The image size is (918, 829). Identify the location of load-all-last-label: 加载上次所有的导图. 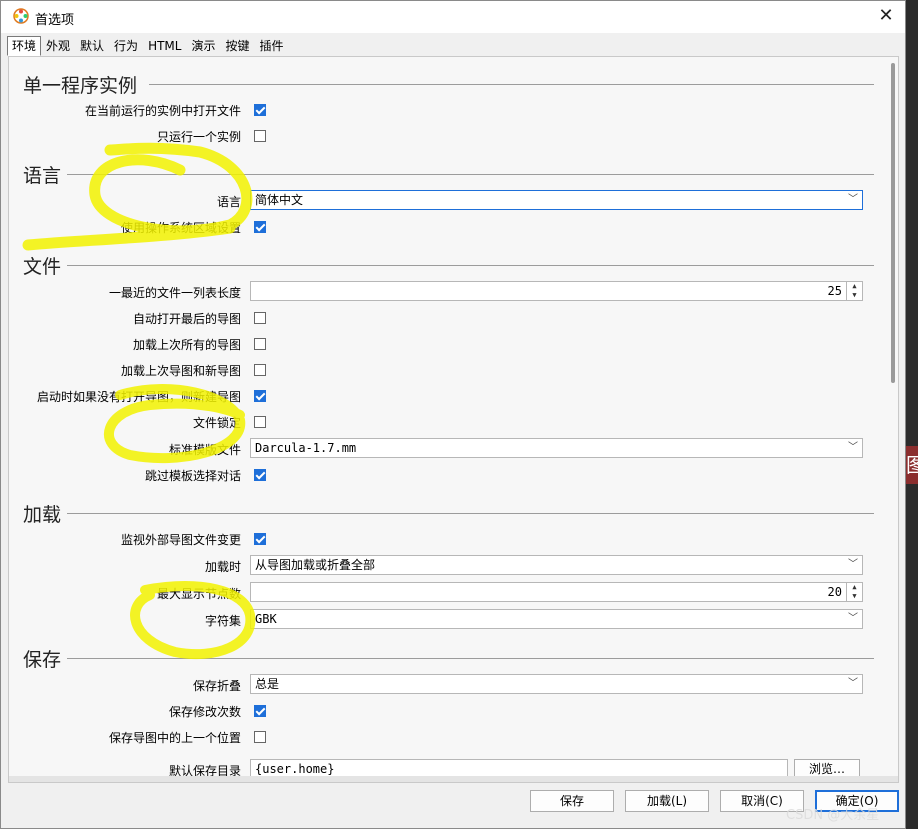
(186, 345).